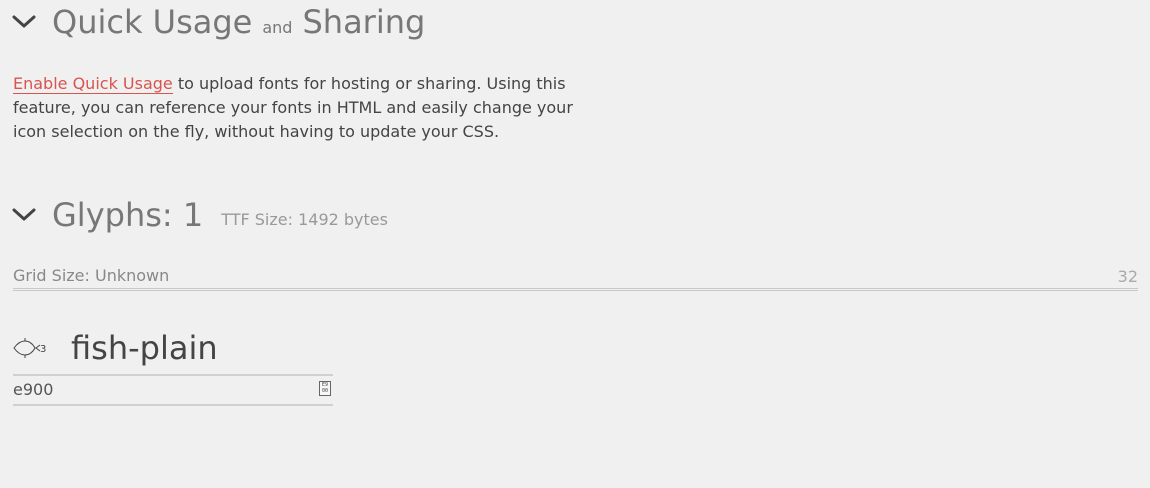 The image size is (1150, 488). Describe the element at coordinates (31, 348) in the screenshot. I see `fish-icon: 3` at that location.